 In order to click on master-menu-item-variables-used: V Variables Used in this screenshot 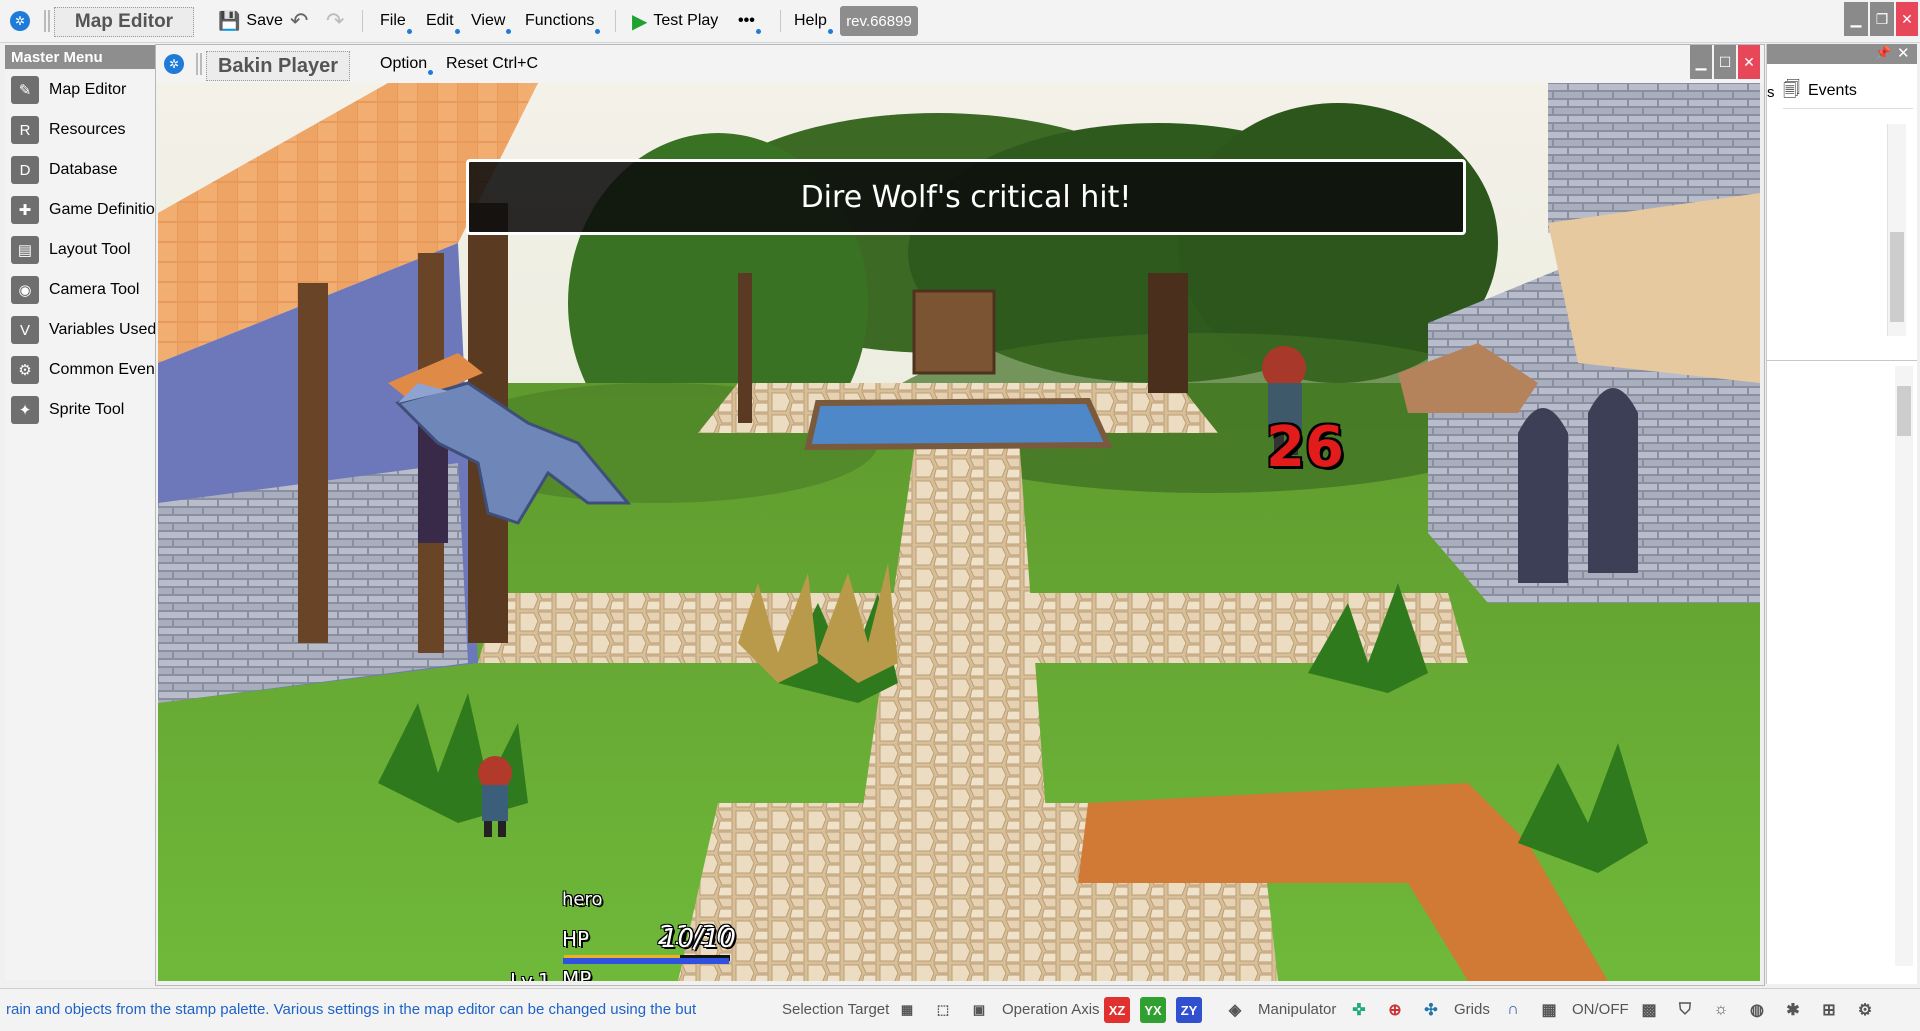, I will do `click(80, 330)`.